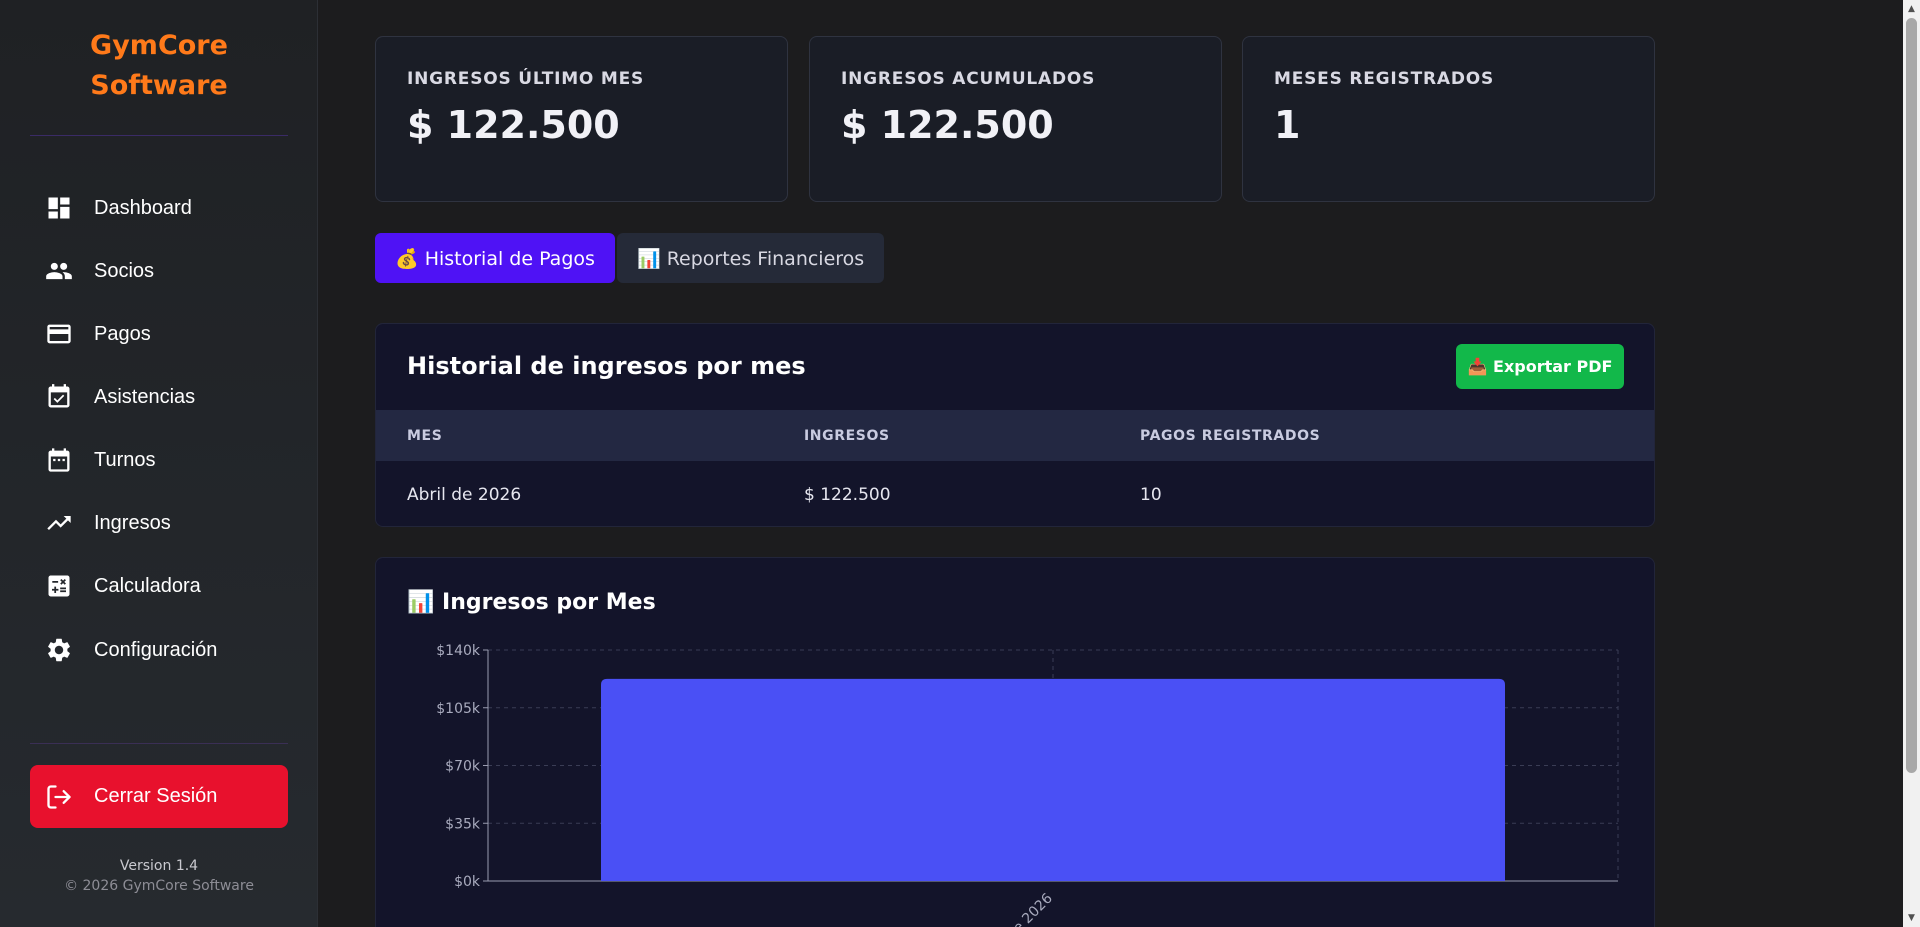 The width and height of the screenshot is (1920, 927). I want to click on sidebar-item-socios: Socios, so click(159, 271).